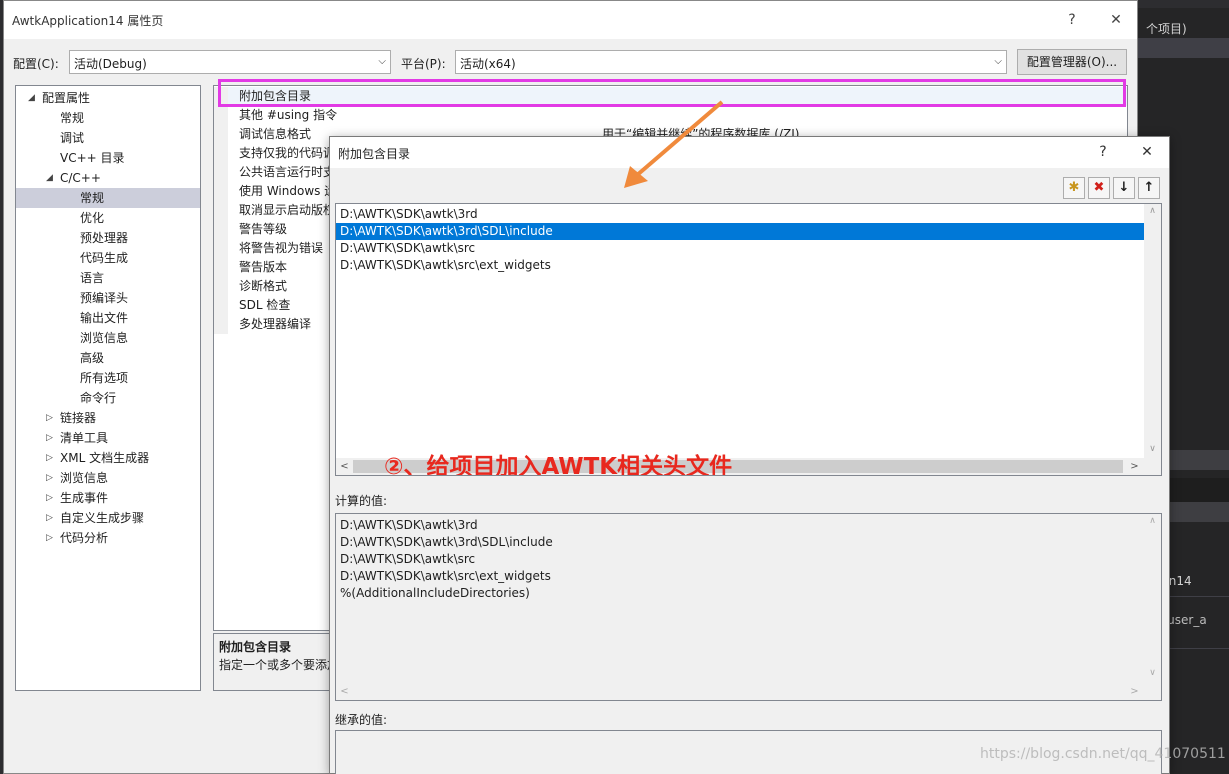 The image size is (1229, 774). What do you see at coordinates (558, 465) in the screenshot?
I see `annotation-text: ②、给项目加入AWTK相关头文件` at bounding box center [558, 465].